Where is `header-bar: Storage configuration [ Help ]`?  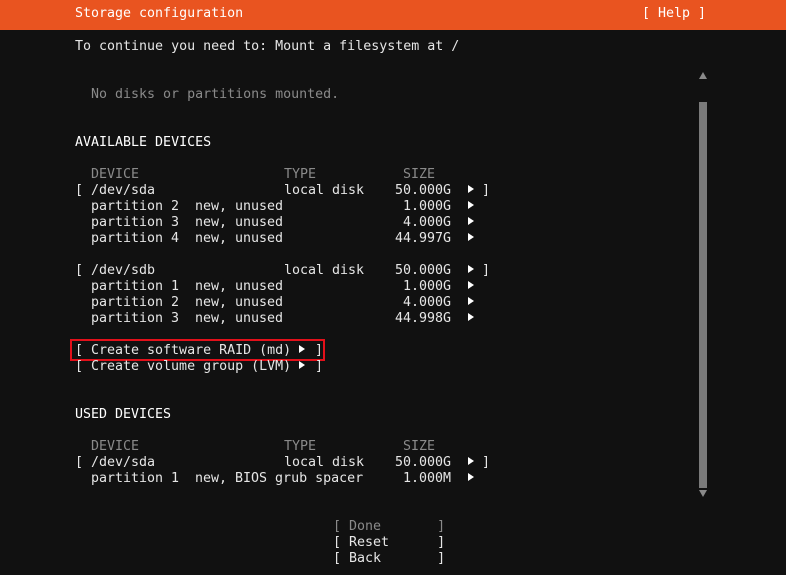 header-bar: Storage configuration [ Help ] is located at coordinates (393, 15).